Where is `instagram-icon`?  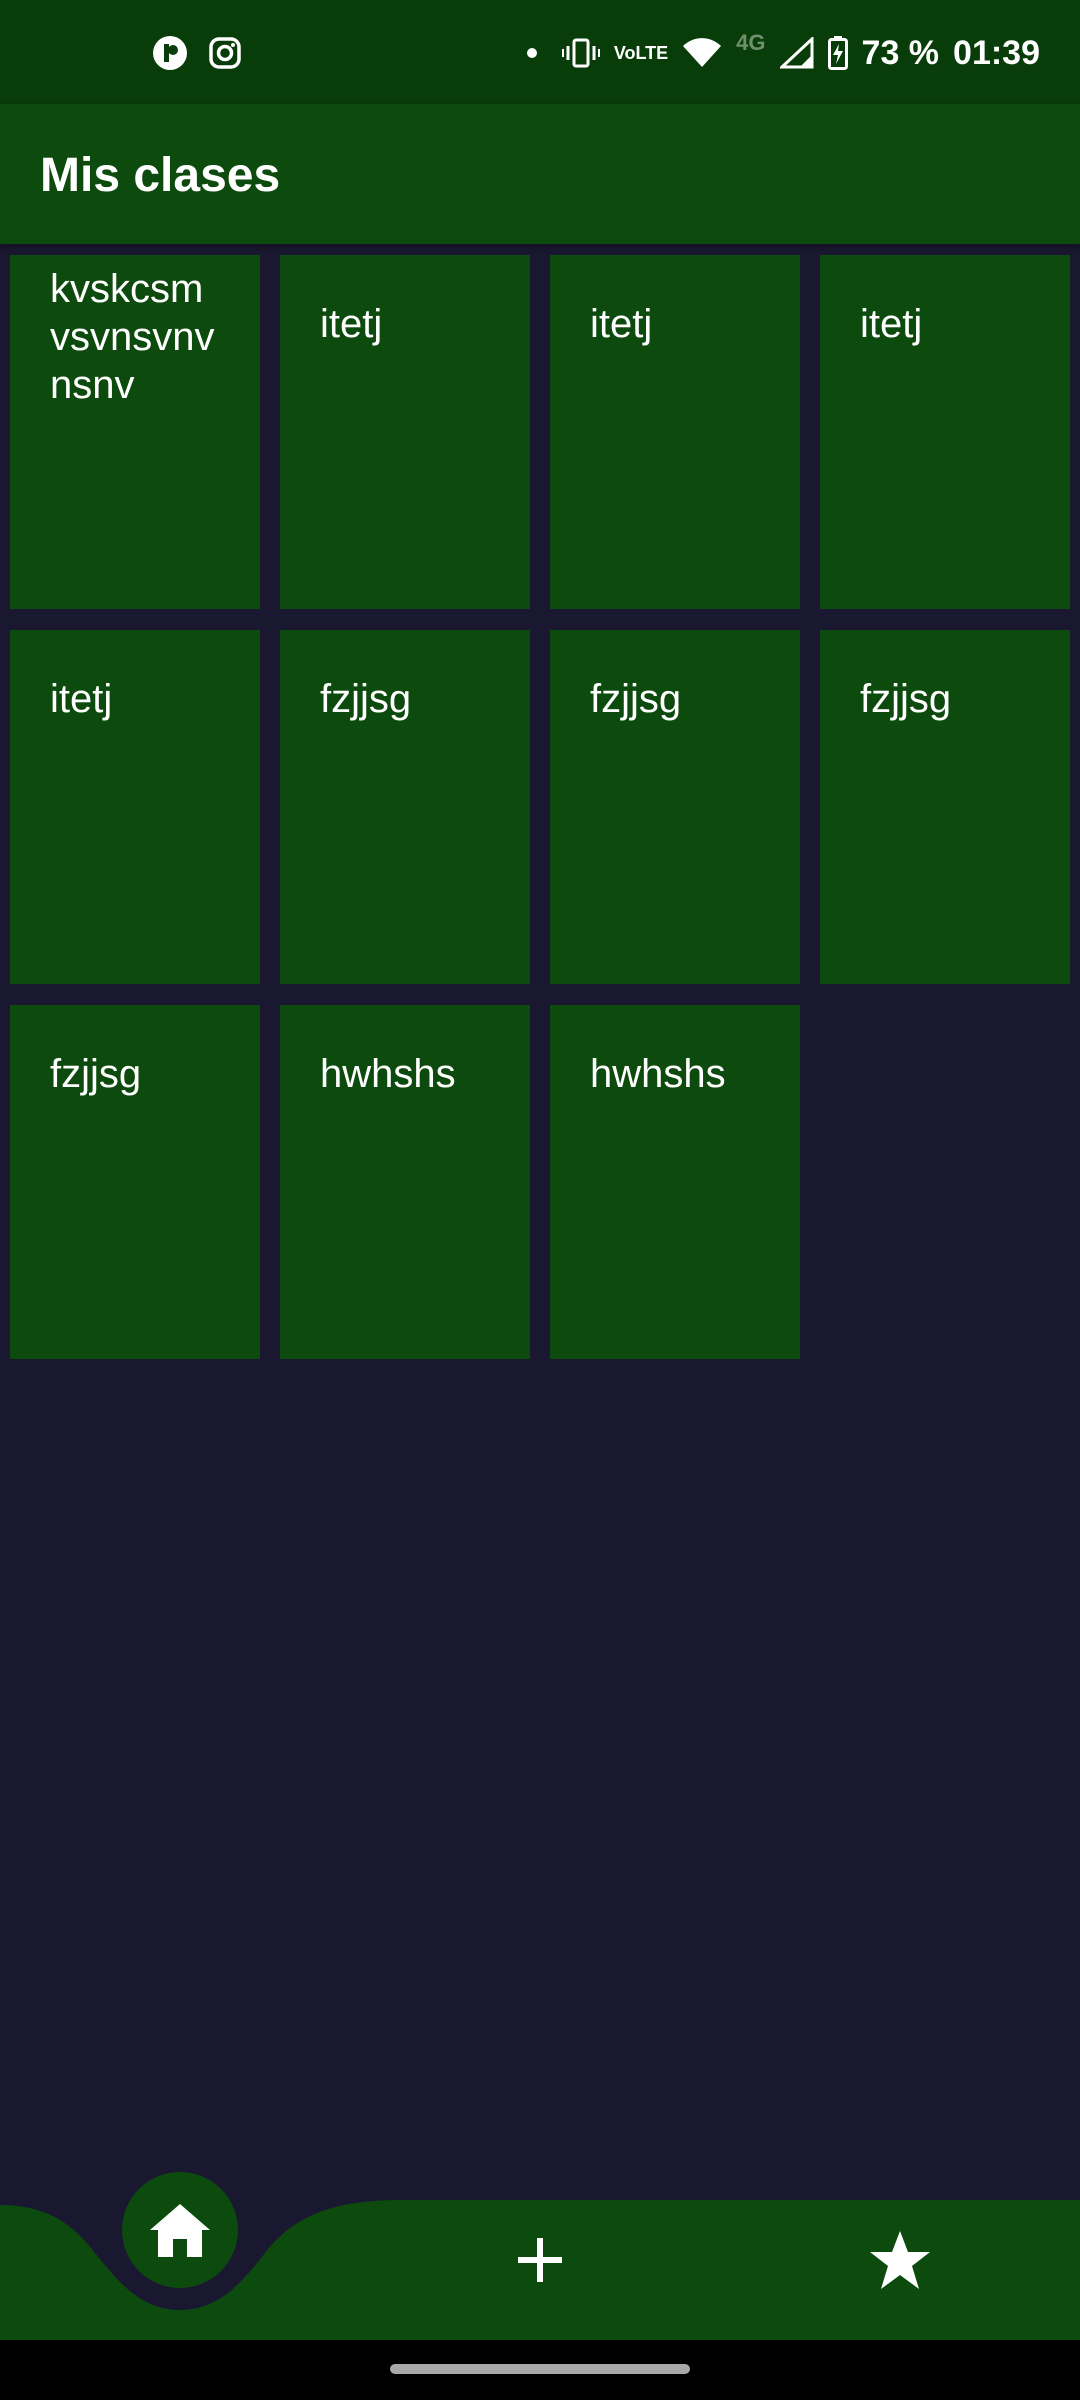
instagram-icon is located at coordinates (225, 53).